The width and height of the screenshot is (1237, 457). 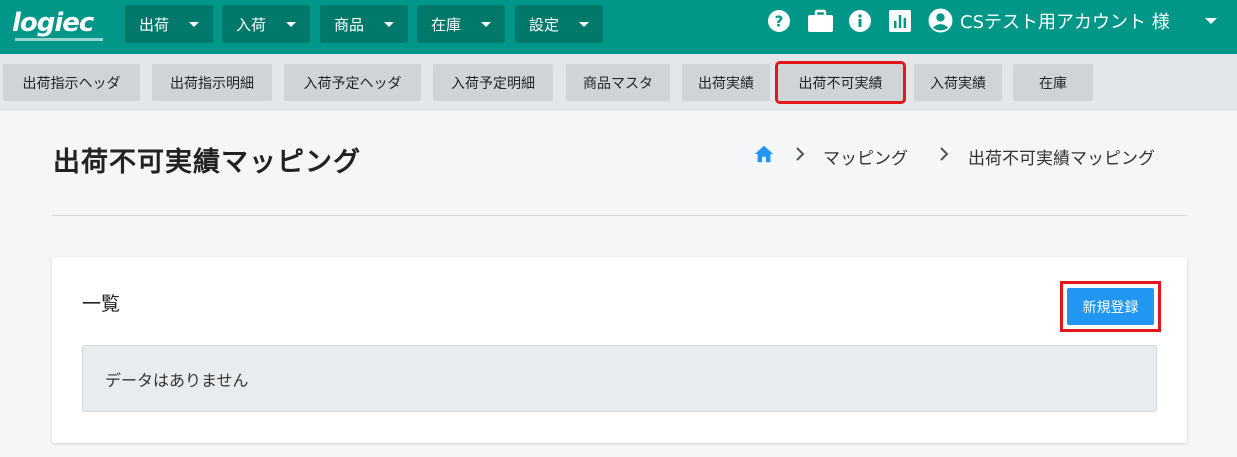 I want to click on info-icon, so click(x=860, y=21).